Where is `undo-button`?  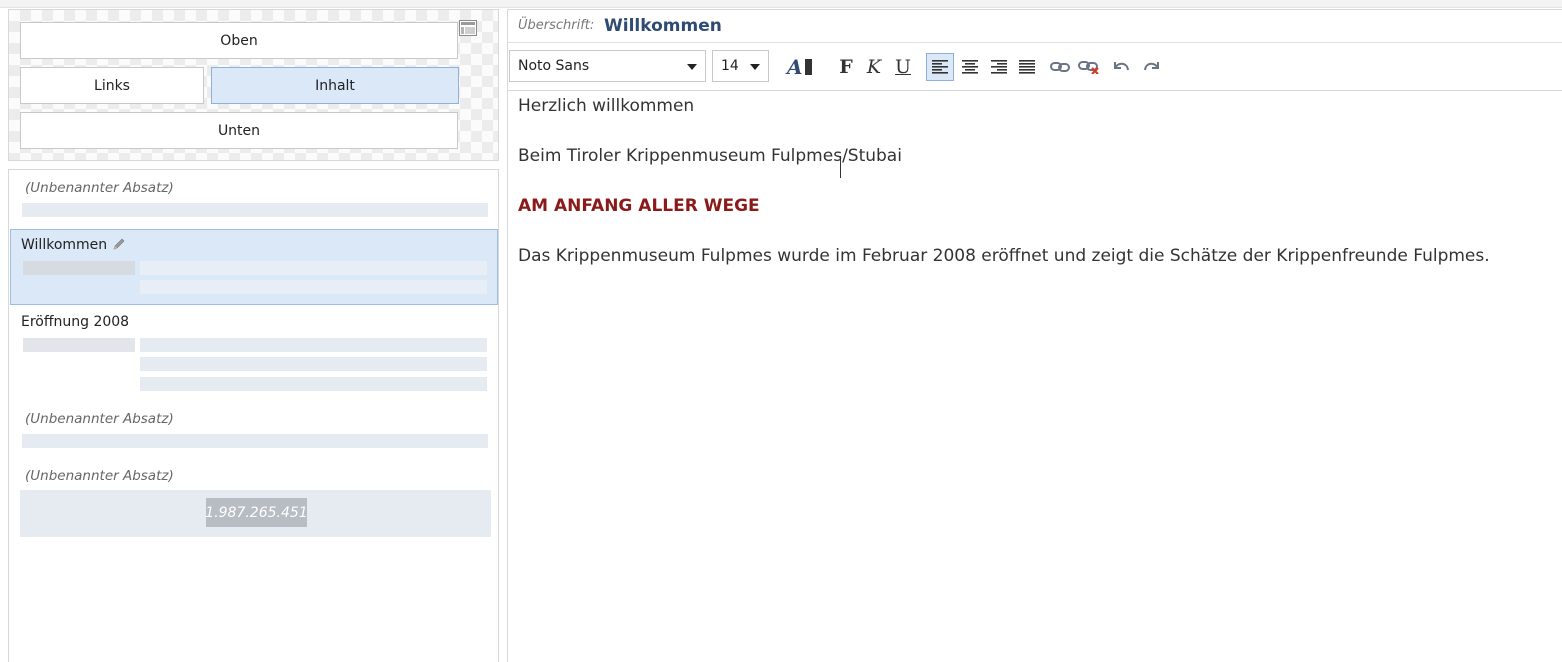
undo-button is located at coordinates (1121, 67).